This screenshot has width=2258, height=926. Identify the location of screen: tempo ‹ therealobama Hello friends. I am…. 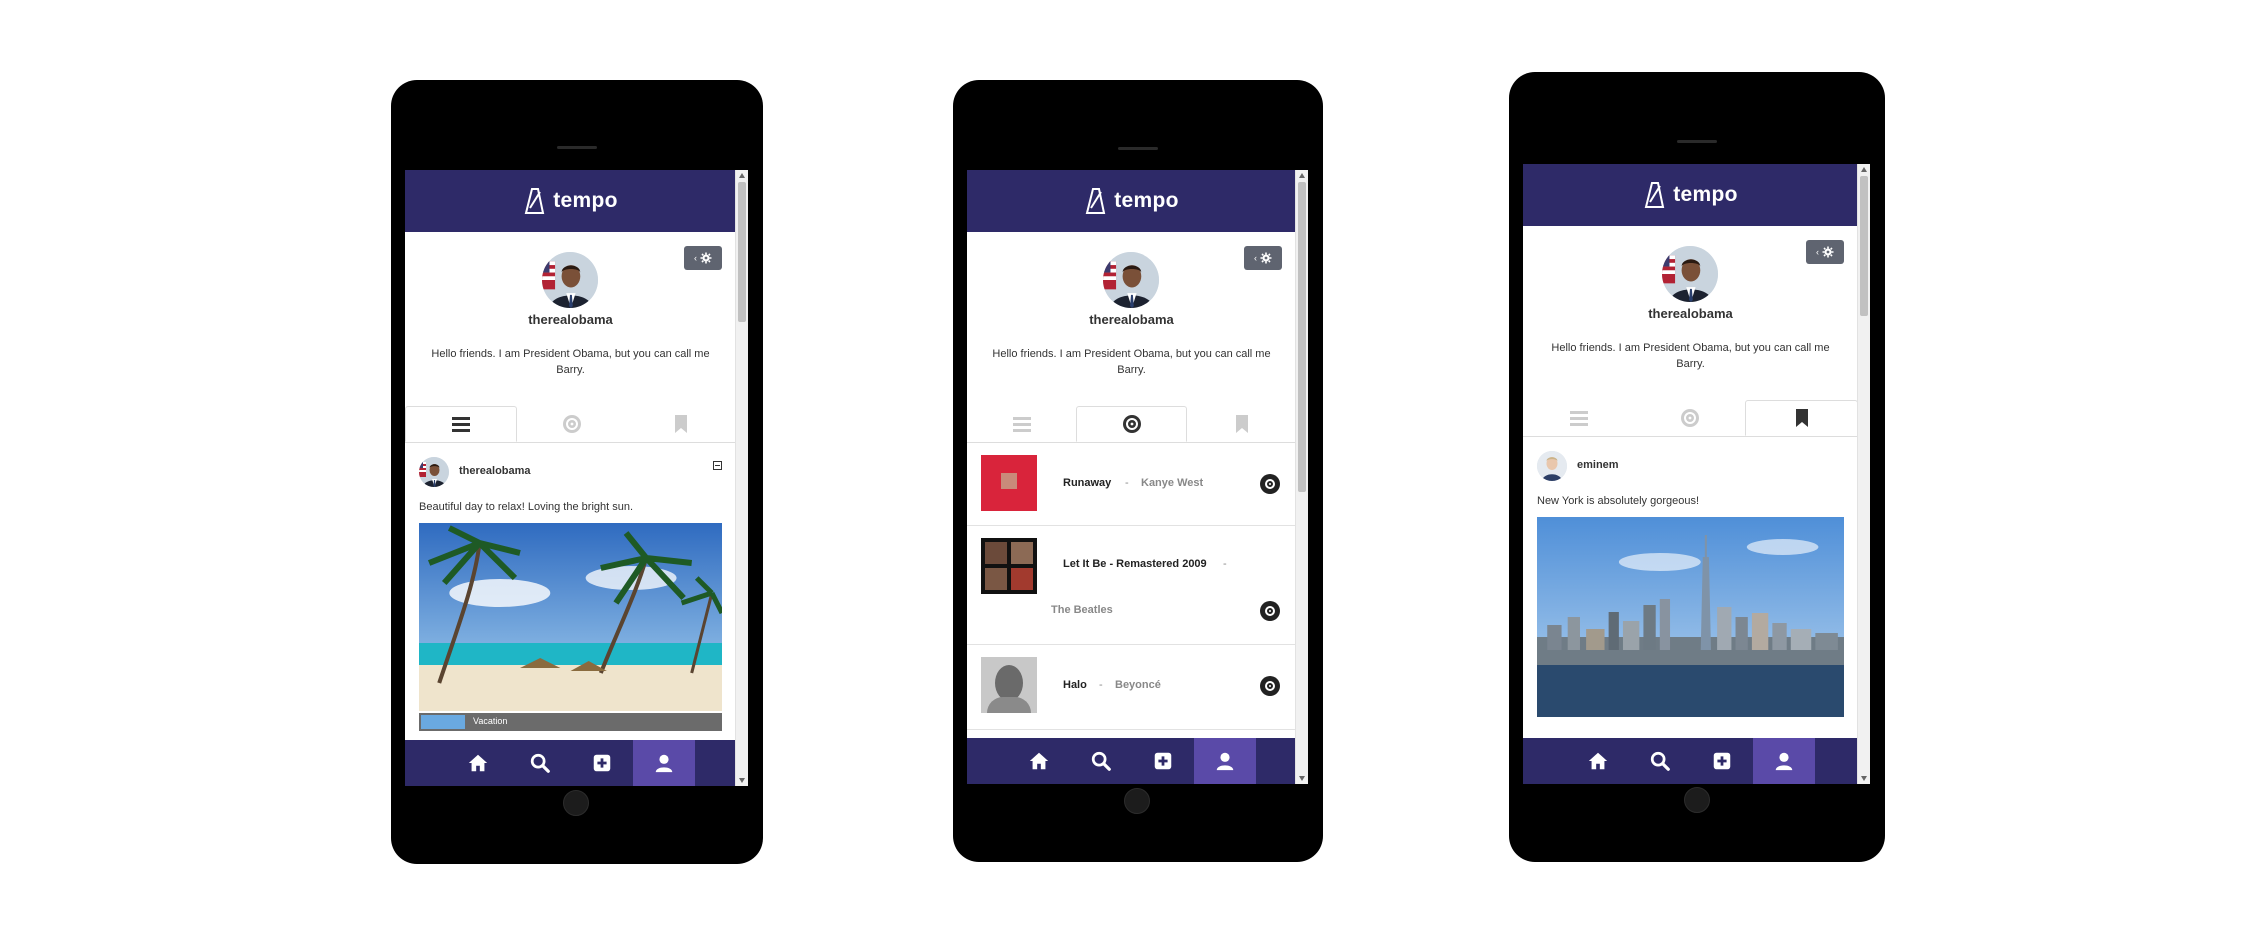
(1696, 474).